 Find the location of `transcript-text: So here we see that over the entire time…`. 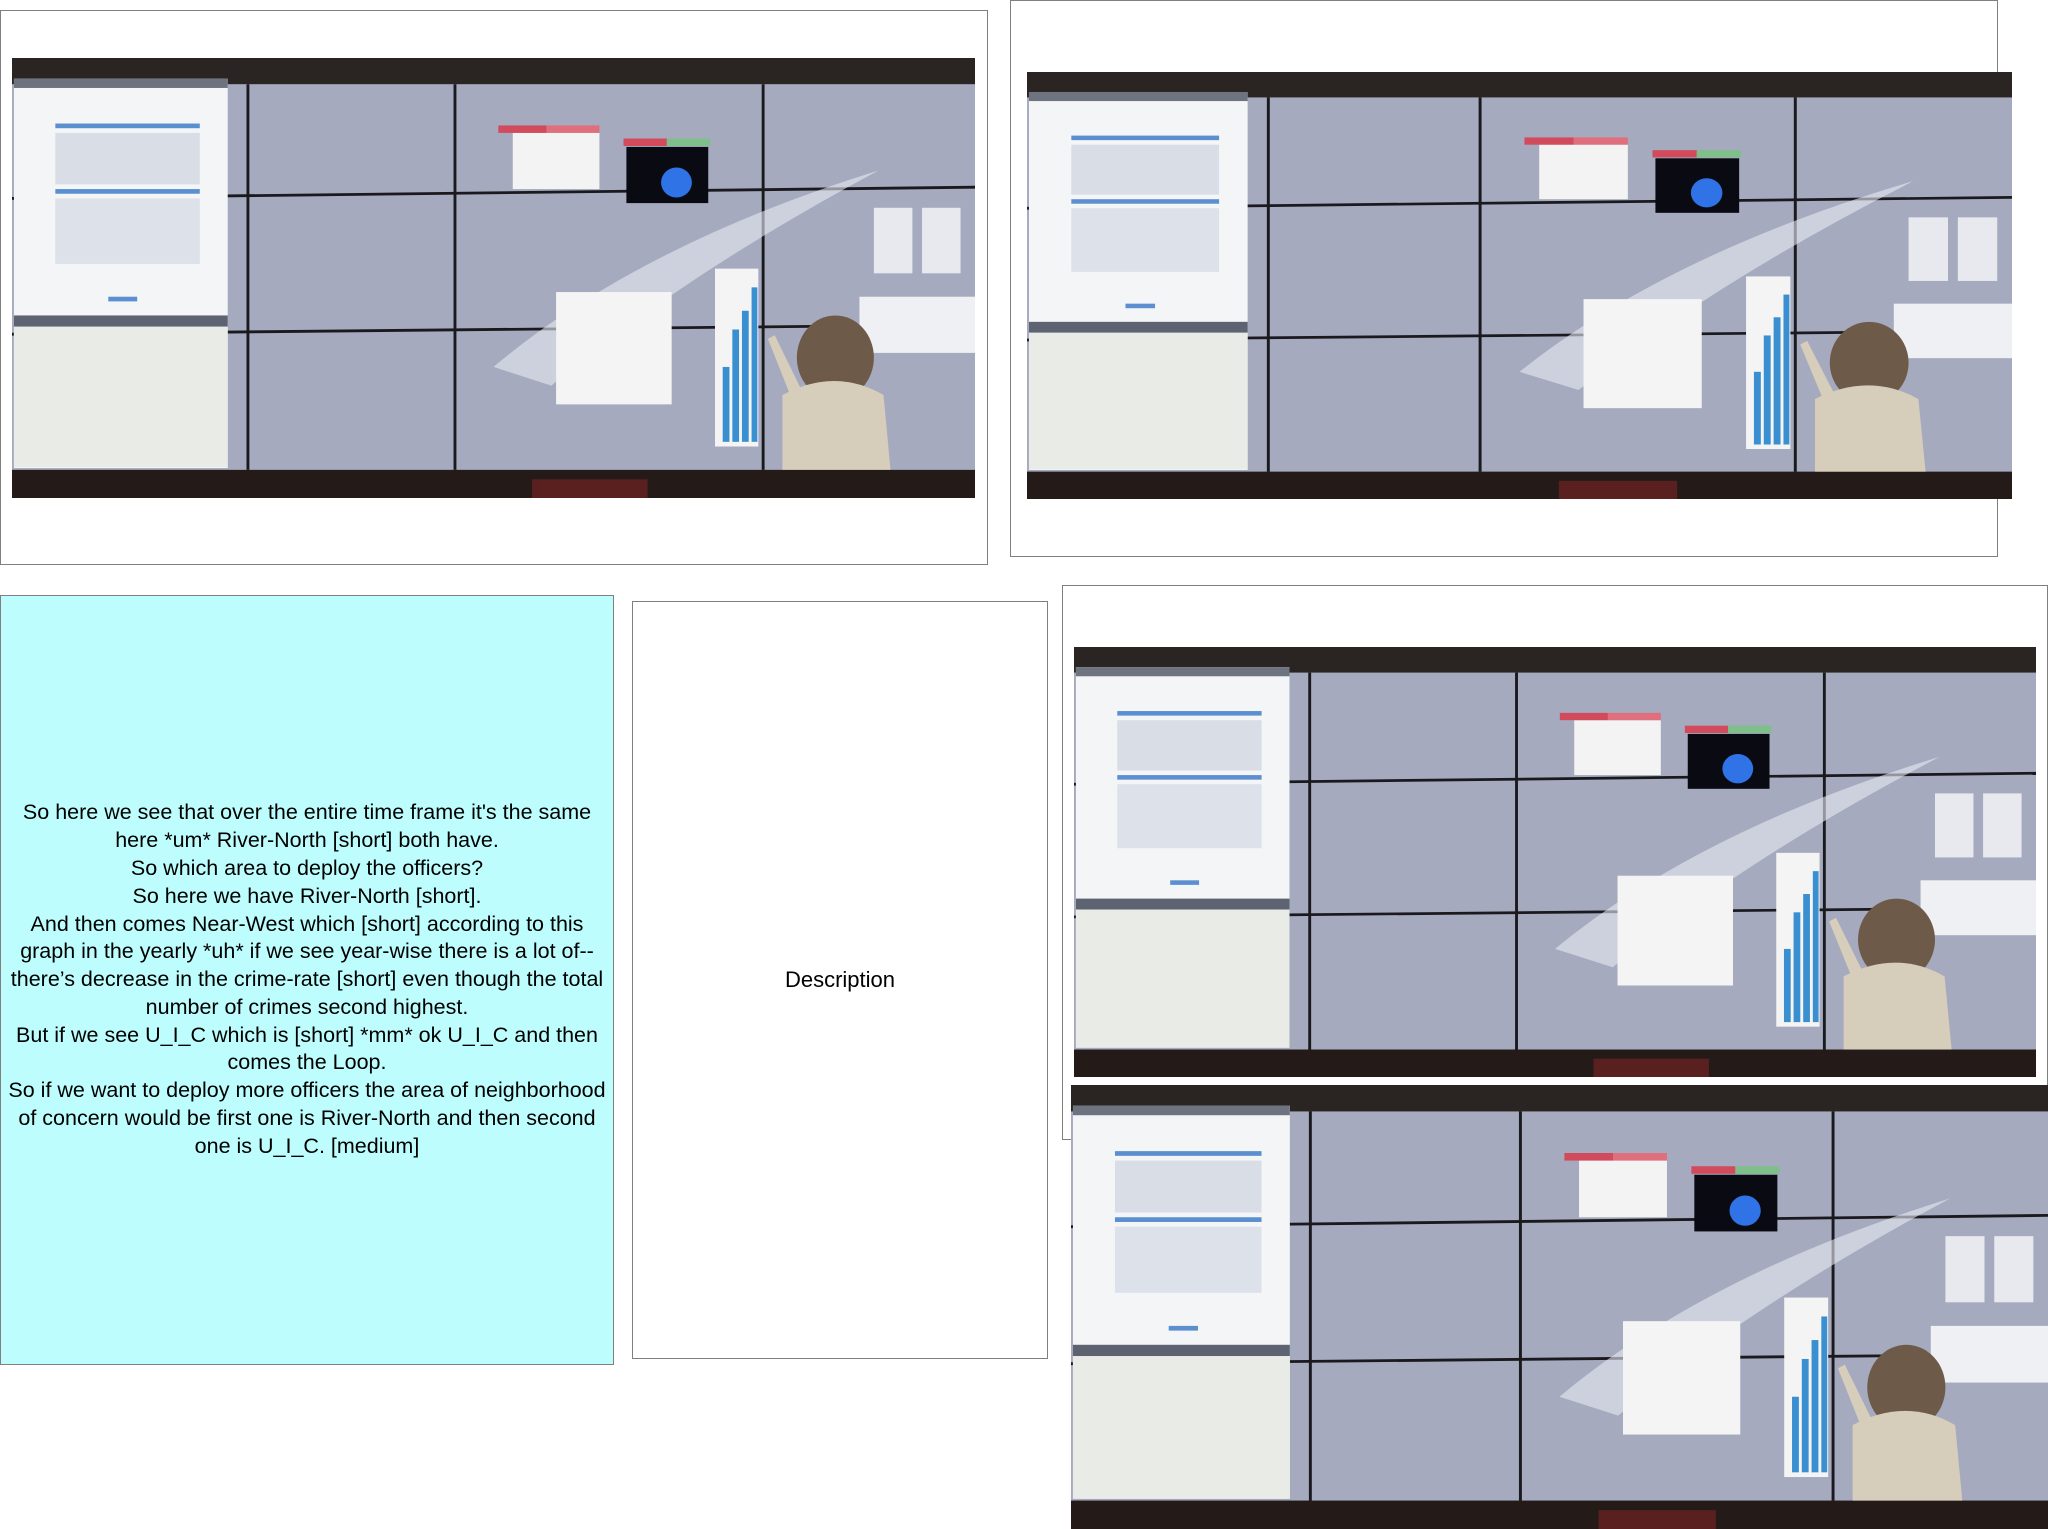

transcript-text: So here we see that over the entire time… is located at coordinates (307, 979).